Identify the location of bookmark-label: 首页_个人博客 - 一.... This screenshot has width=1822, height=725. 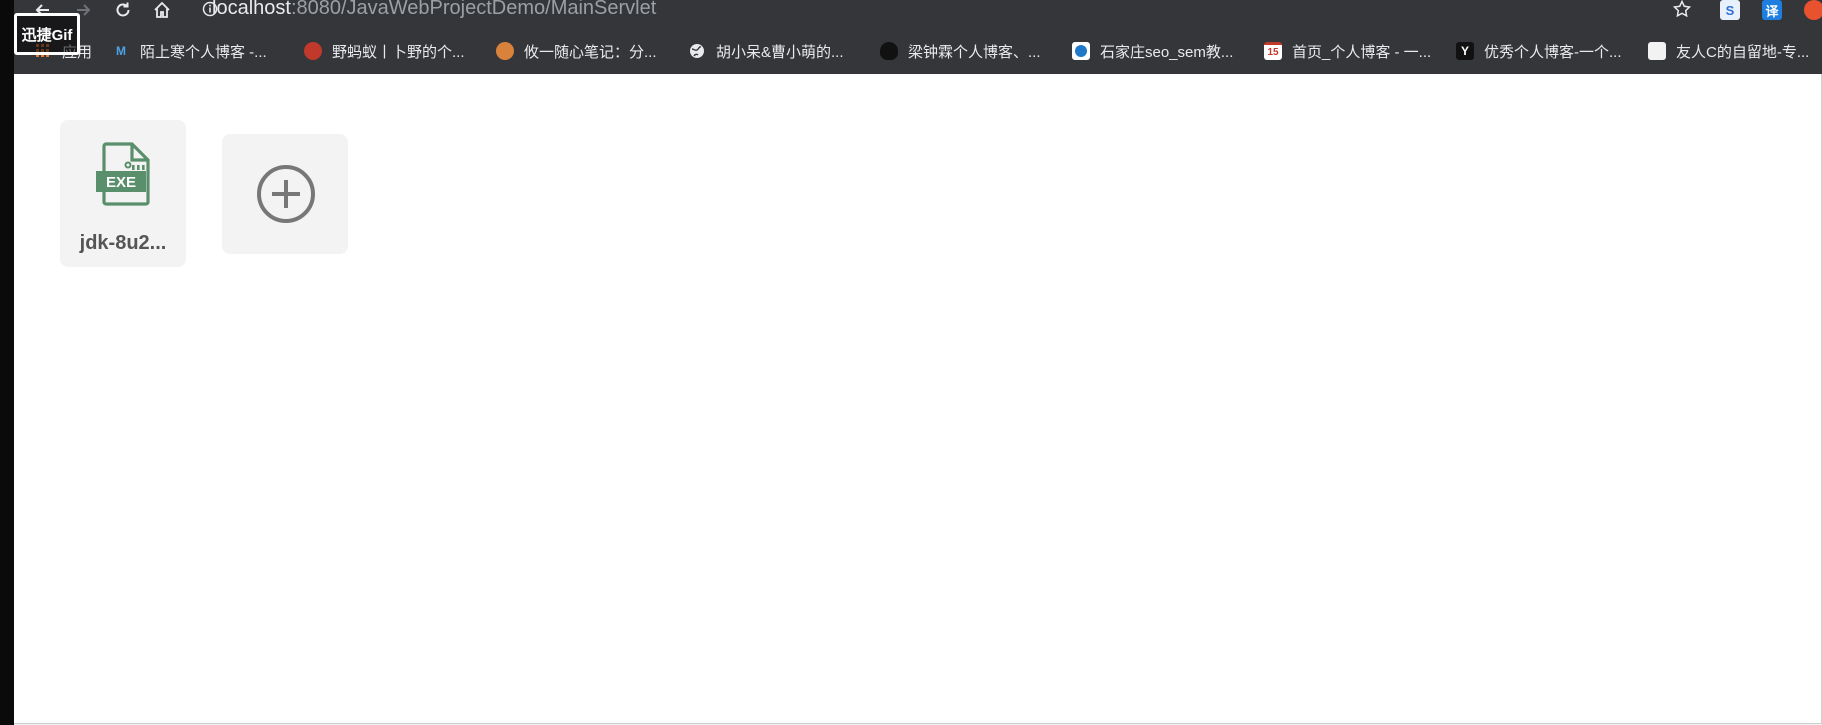
(1362, 52).